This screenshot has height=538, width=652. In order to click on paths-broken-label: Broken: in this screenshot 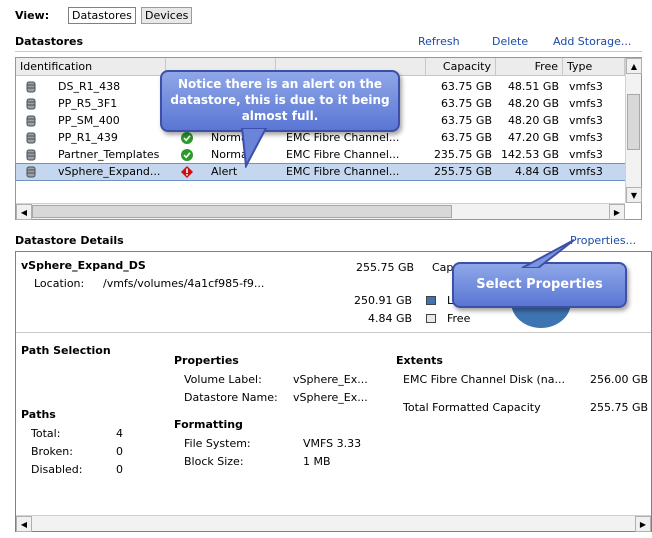, I will do `click(52, 451)`.